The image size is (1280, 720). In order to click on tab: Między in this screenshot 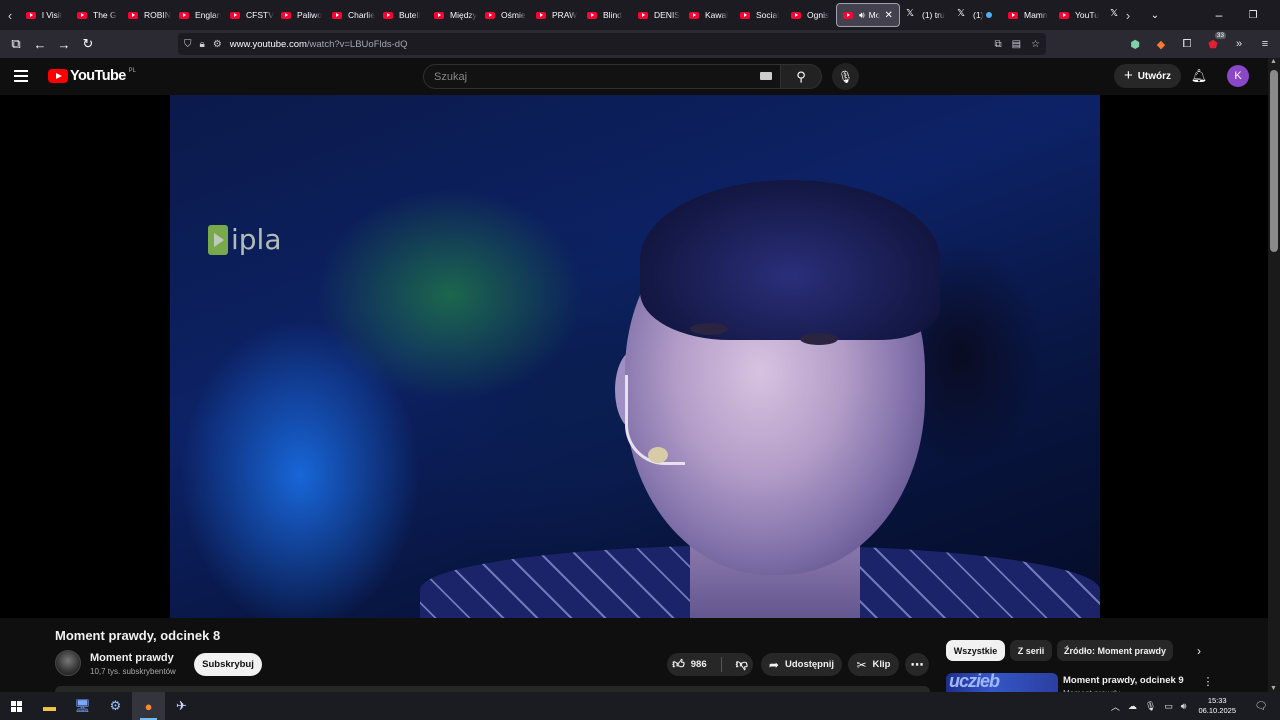, I will do `click(453, 15)`.